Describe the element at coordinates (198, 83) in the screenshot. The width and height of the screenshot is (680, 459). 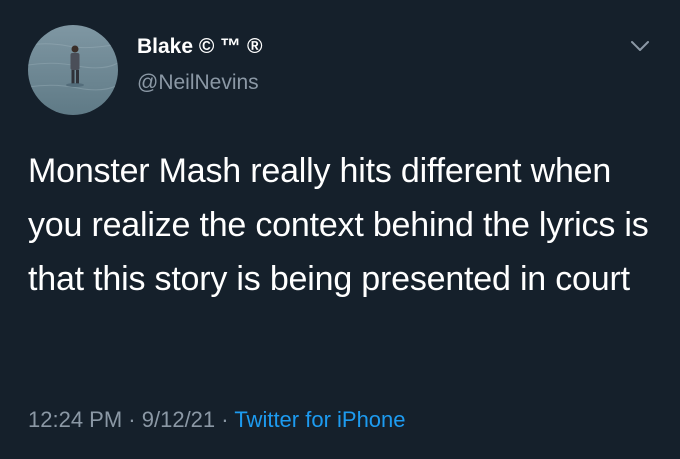
I see `user-handle: @NeilNevins` at that location.